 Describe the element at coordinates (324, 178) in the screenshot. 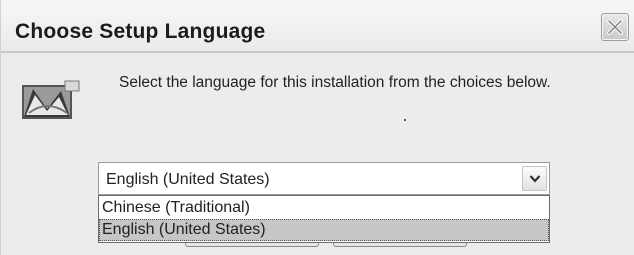

I see `language-select: English (United States)` at that location.